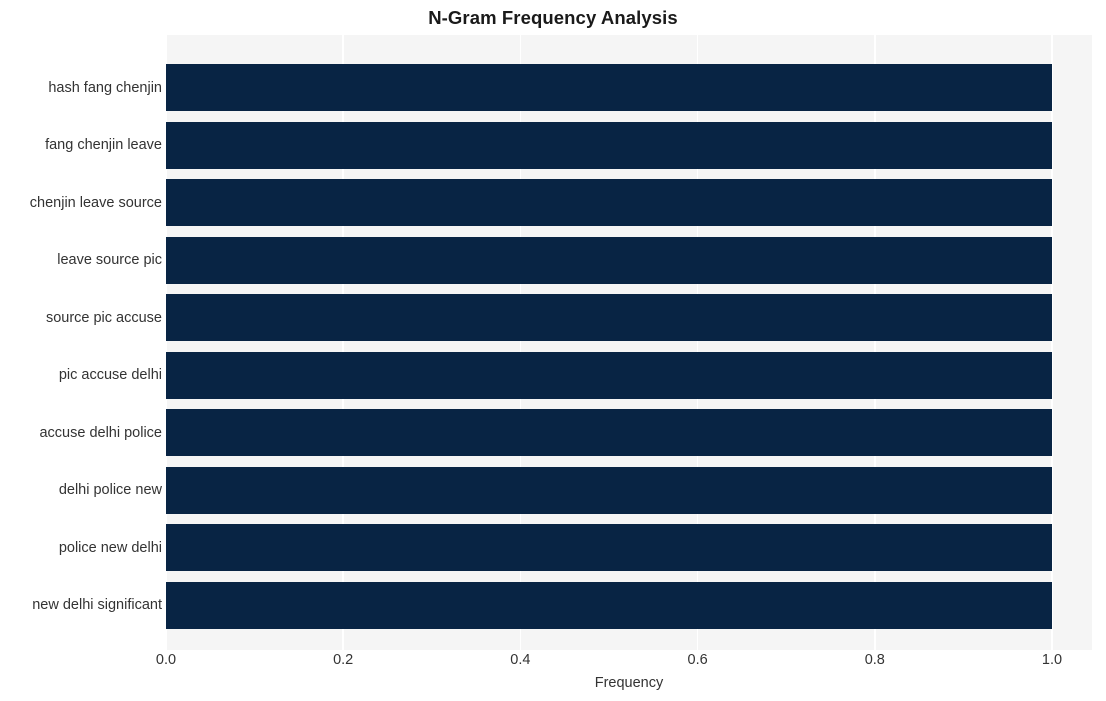 The image size is (1106, 701). What do you see at coordinates (520, 660) in the screenshot?
I see `x-axis-tick-label: 0.4` at bounding box center [520, 660].